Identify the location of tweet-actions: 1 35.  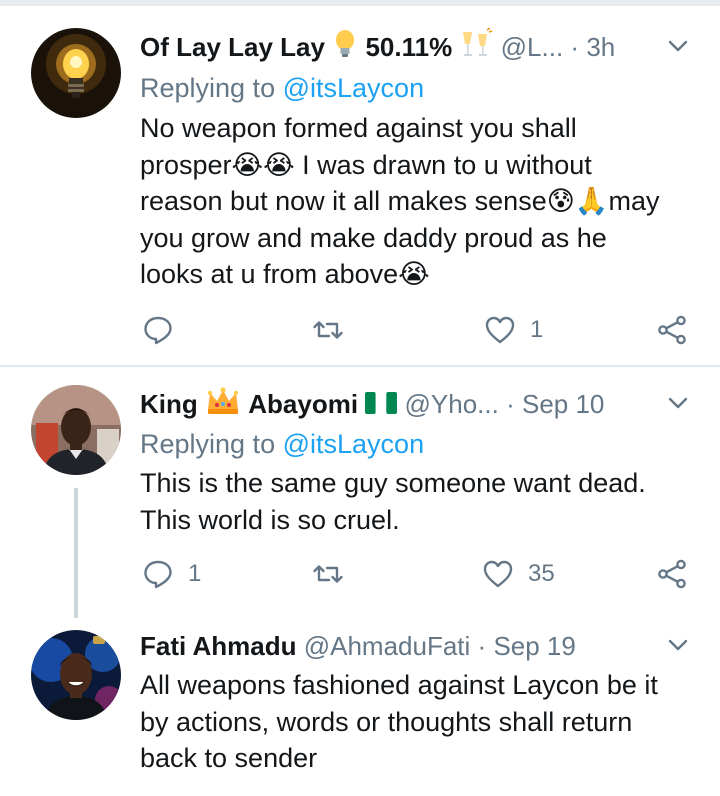
(420, 574).